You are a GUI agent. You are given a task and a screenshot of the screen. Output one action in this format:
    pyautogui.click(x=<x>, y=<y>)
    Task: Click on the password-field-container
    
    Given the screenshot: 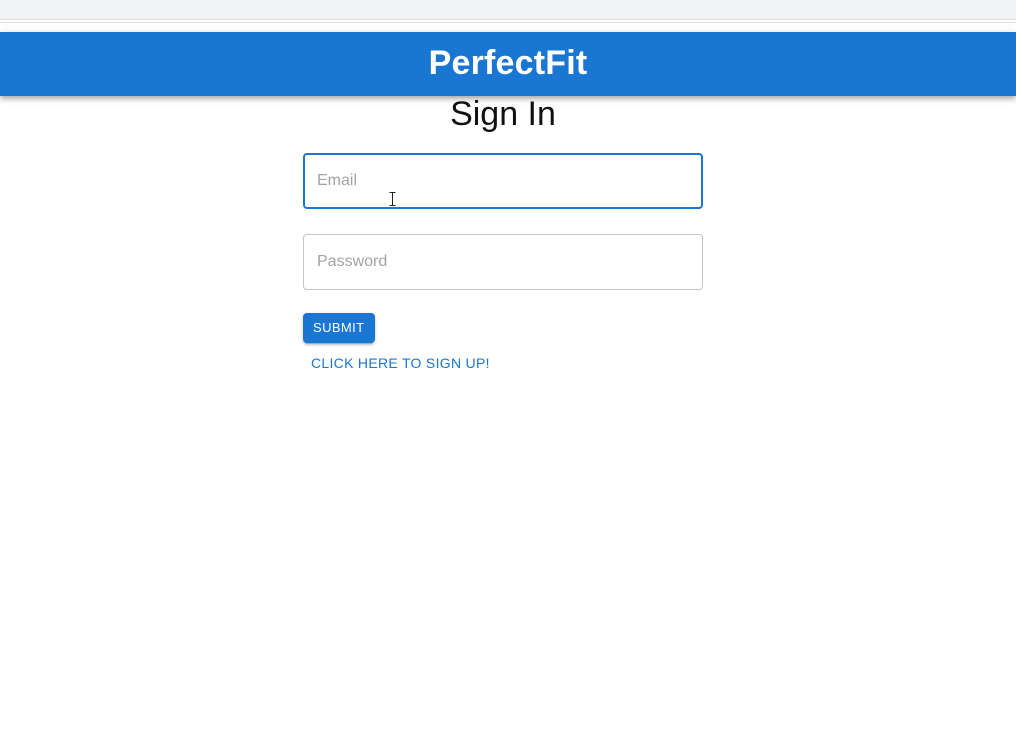 What is the action you would take?
    pyautogui.click(x=503, y=262)
    